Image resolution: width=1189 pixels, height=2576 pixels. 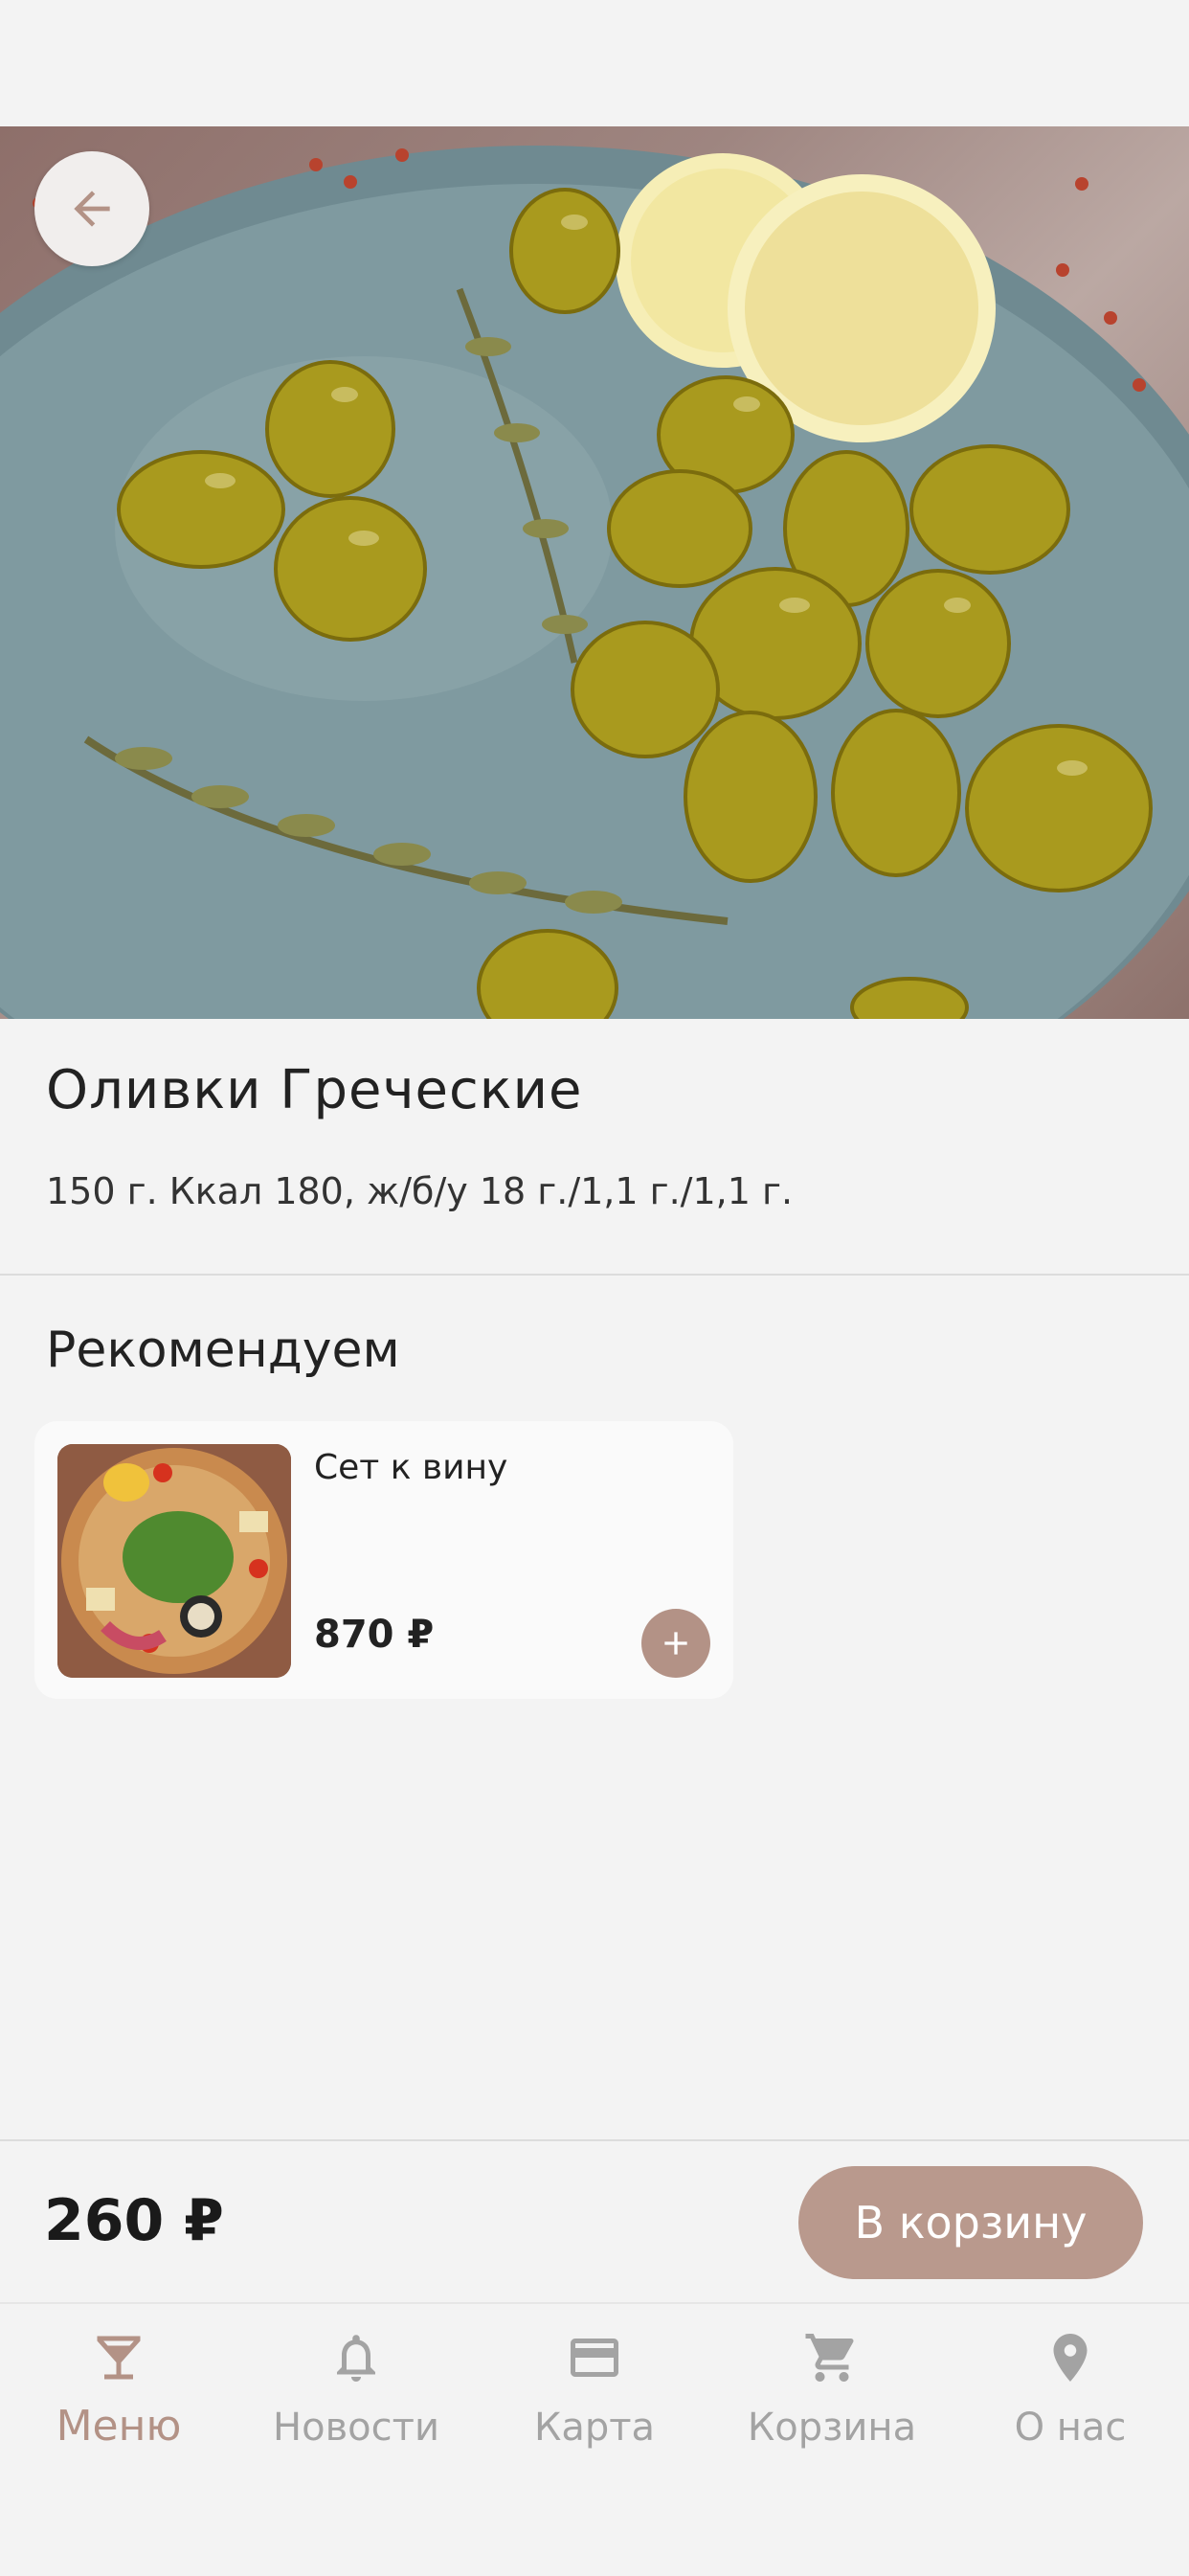 What do you see at coordinates (356, 2399) in the screenshot?
I see `tab-news: Новости` at bounding box center [356, 2399].